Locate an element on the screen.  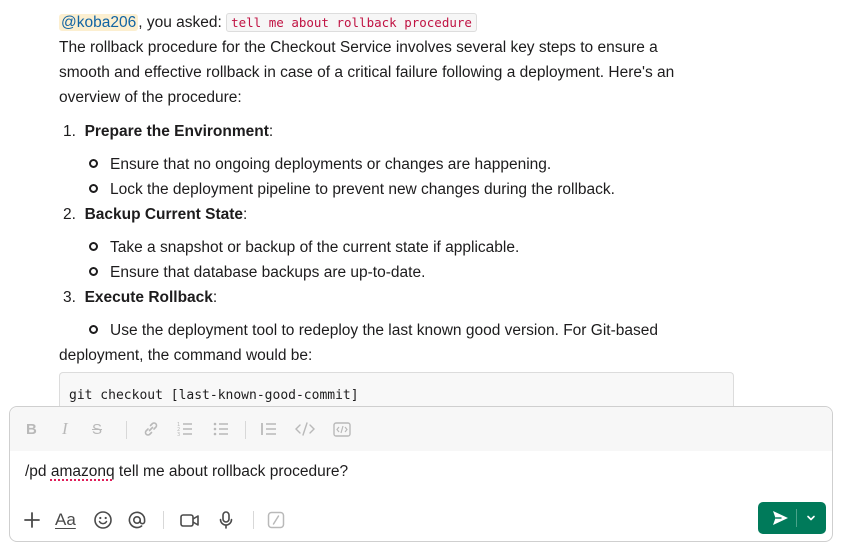
step-2: 2. Backup Current State: is located at coordinates (155, 214).